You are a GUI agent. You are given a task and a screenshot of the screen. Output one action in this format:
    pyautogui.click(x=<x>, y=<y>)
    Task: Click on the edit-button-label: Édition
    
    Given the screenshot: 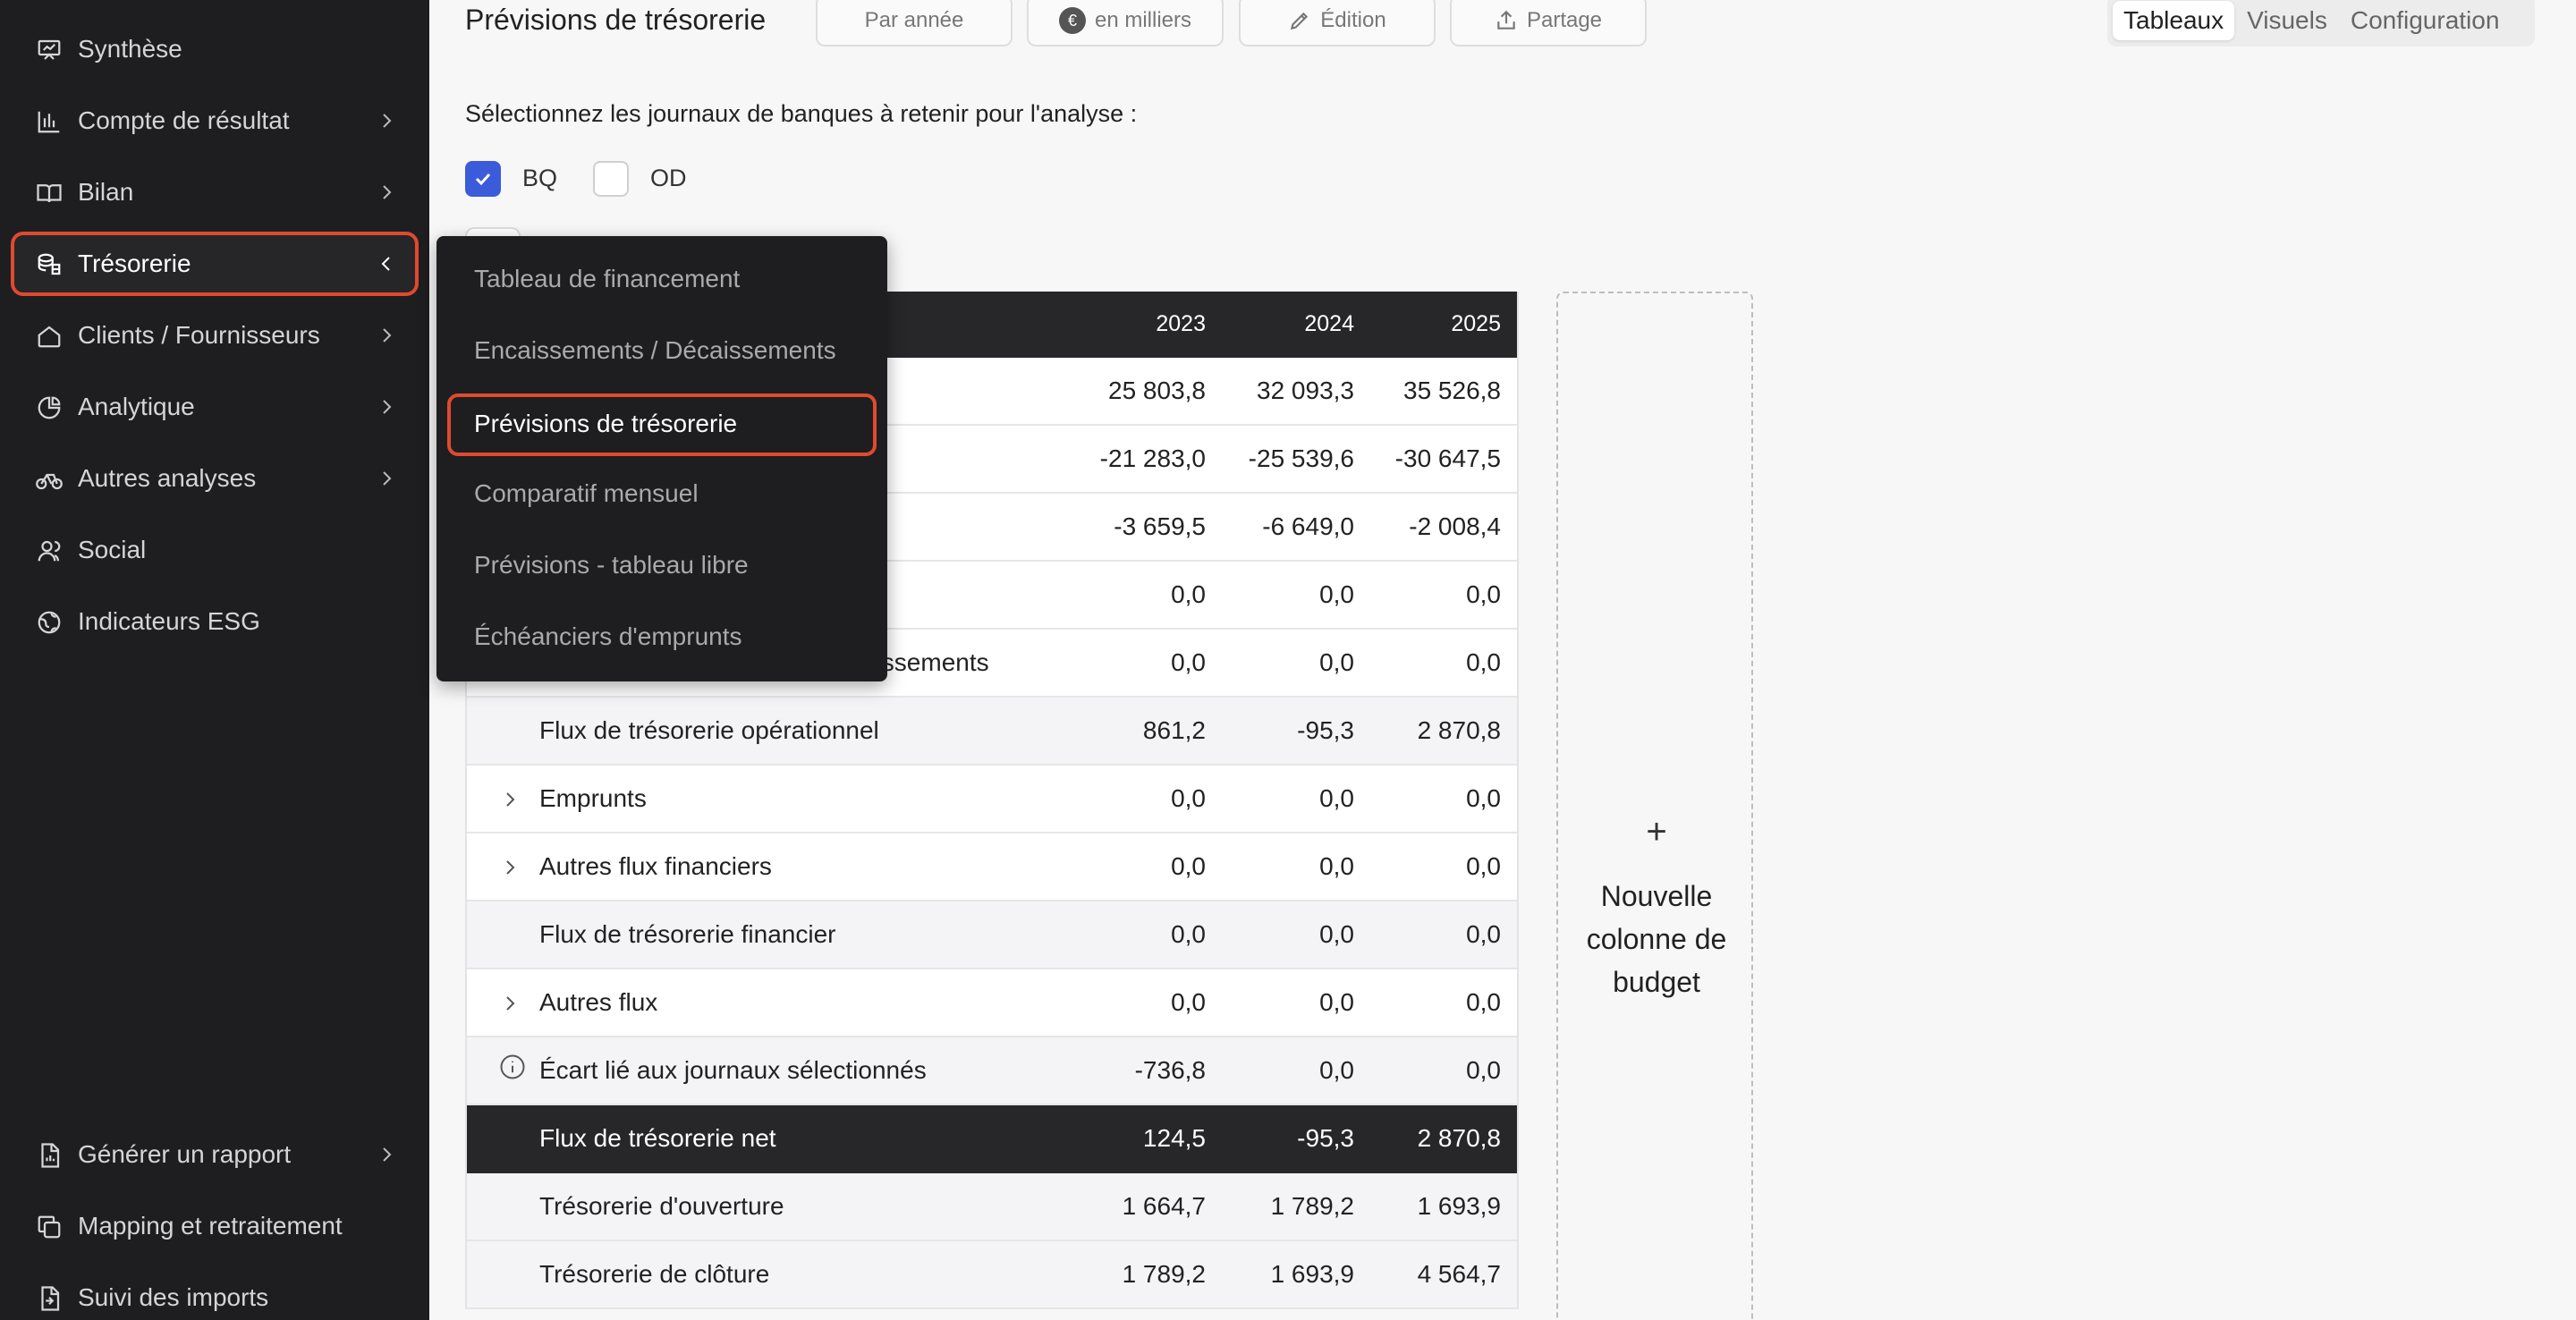 What is the action you would take?
    pyautogui.click(x=1353, y=20)
    